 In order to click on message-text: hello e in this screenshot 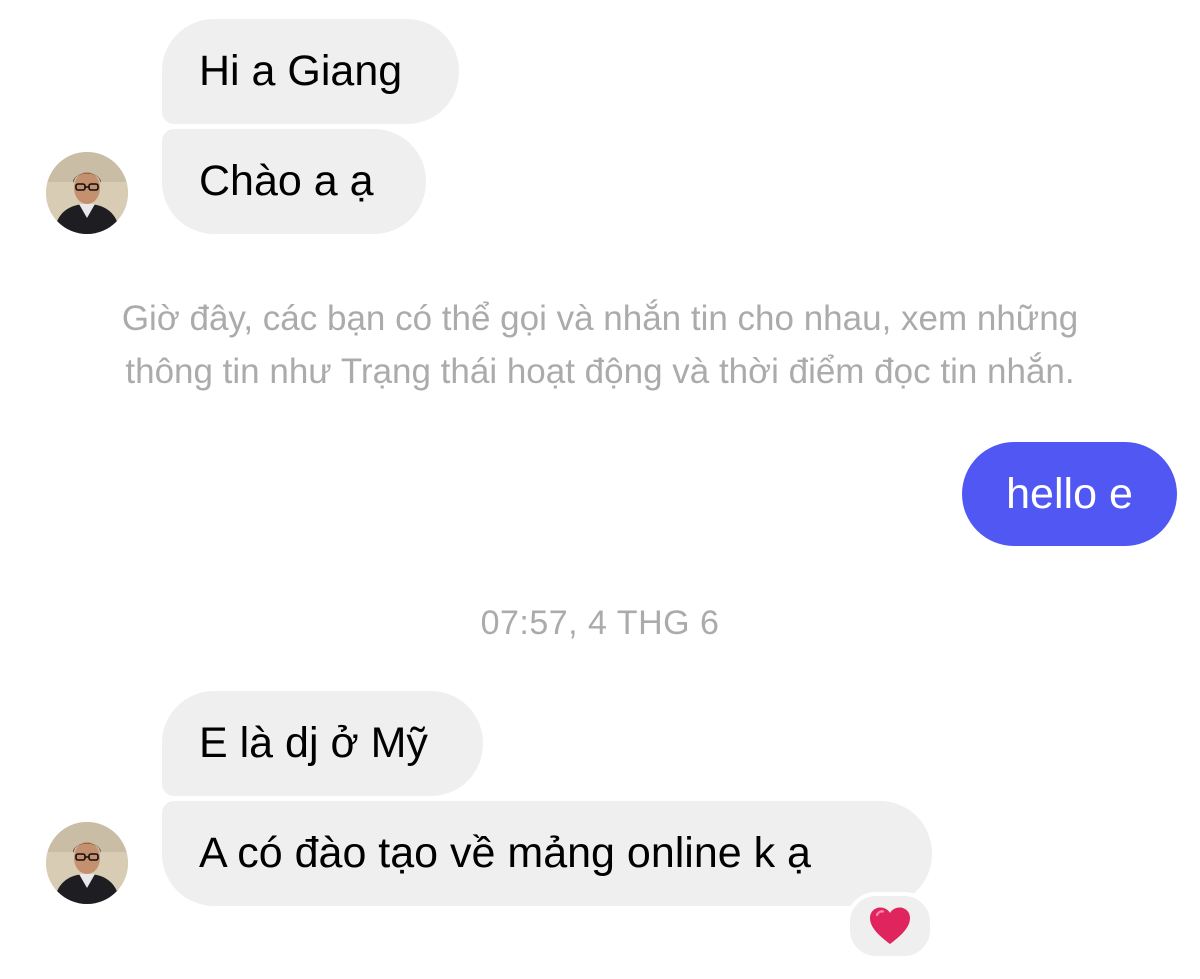, I will do `click(1069, 493)`.